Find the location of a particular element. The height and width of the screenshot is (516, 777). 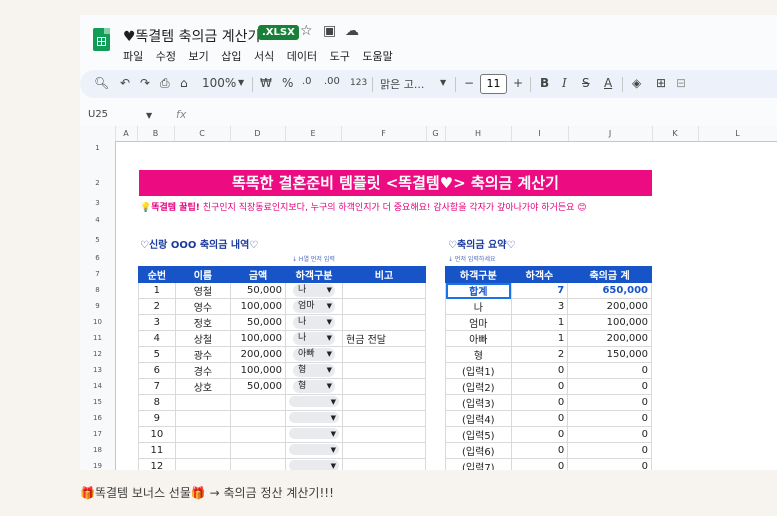

guest-type-dropdown: ▼ is located at coordinates (314, 433).